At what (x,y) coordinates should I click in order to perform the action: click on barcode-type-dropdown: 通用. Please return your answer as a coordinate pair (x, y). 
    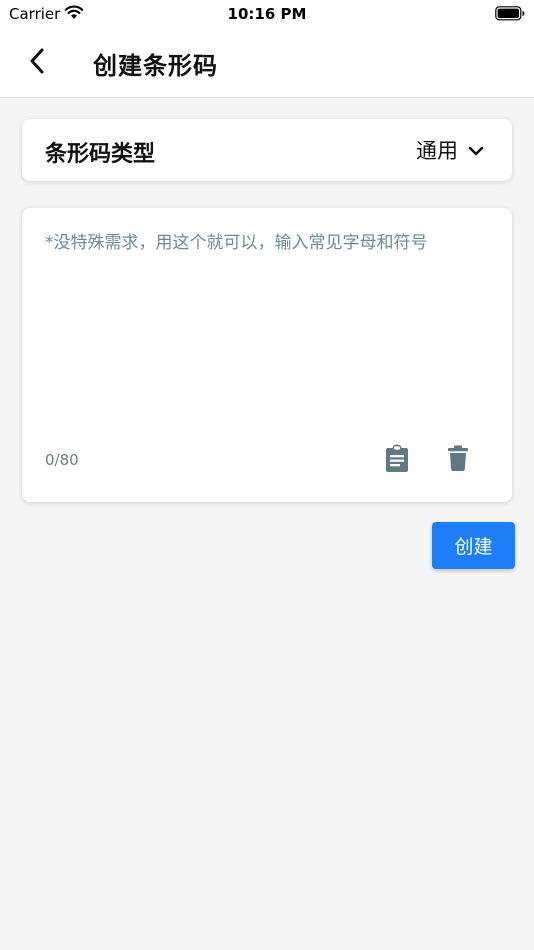
    Looking at the image, I should click on (450, 150).